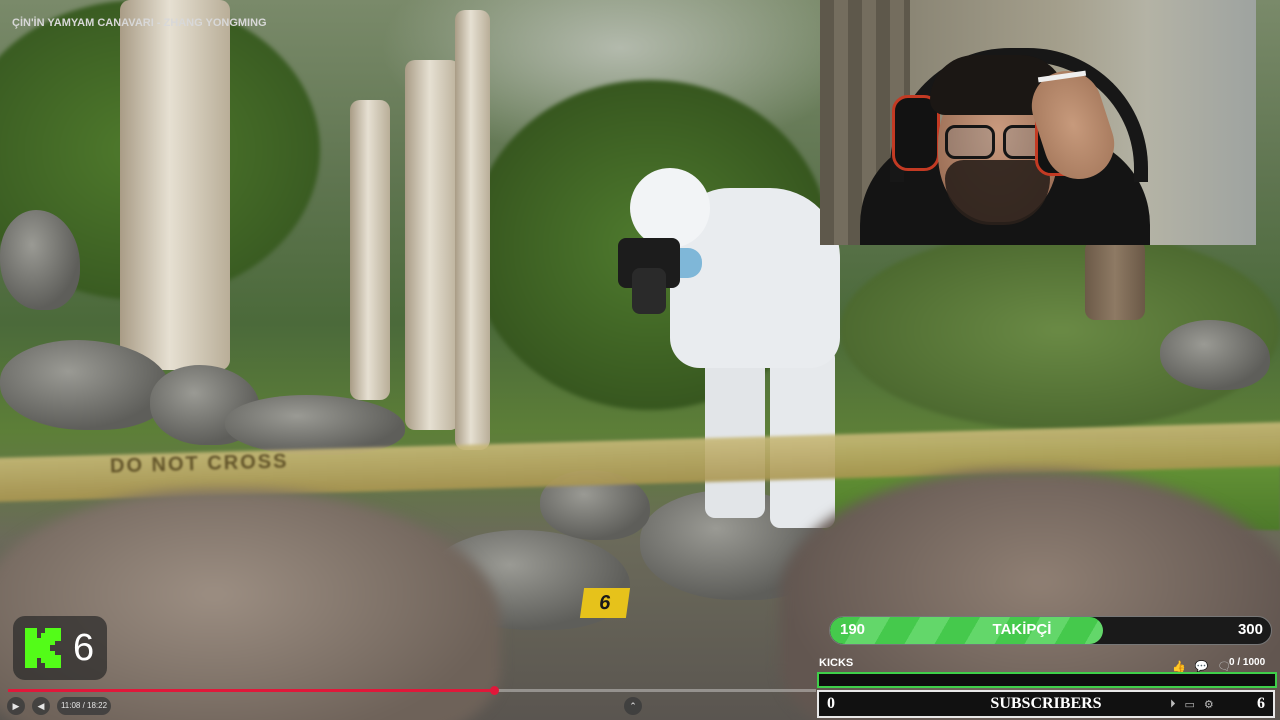  Describe the element at coordinates (139, 23) in the screenshot. I see `video-title: ÇİN'İN YAMYAM CANAVARI - ZHANG YONGMING` at that location.